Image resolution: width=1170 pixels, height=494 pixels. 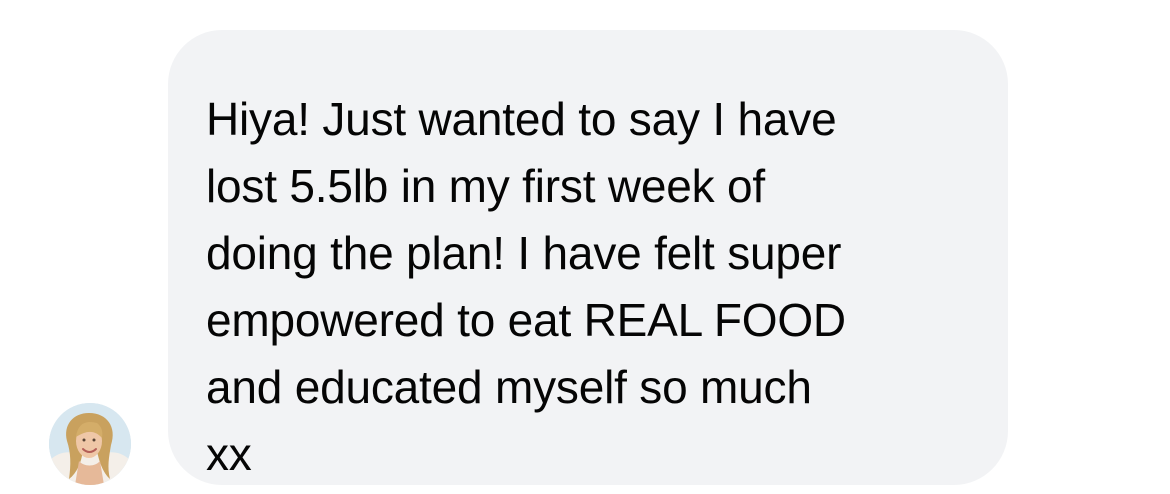 I want to click on profile-photo-icon, so click(x=90, y=444).